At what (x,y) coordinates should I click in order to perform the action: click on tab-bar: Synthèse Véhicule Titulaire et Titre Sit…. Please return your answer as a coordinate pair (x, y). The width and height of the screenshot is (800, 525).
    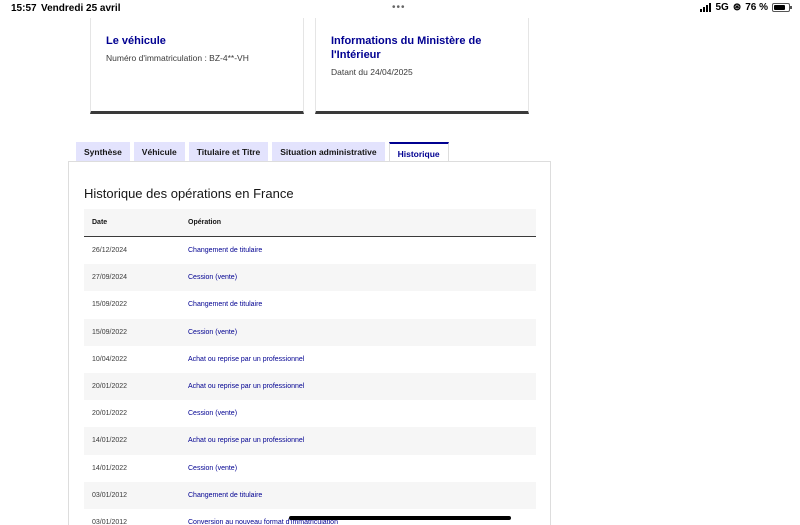
    Looking at the image, I should click on (262, 152).